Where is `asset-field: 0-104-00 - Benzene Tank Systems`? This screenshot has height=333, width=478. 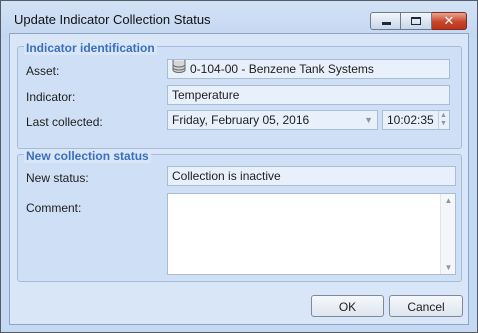
asset-field: 0-104-00 - Benzene Tank Systems is located at coordinates (308, 69).